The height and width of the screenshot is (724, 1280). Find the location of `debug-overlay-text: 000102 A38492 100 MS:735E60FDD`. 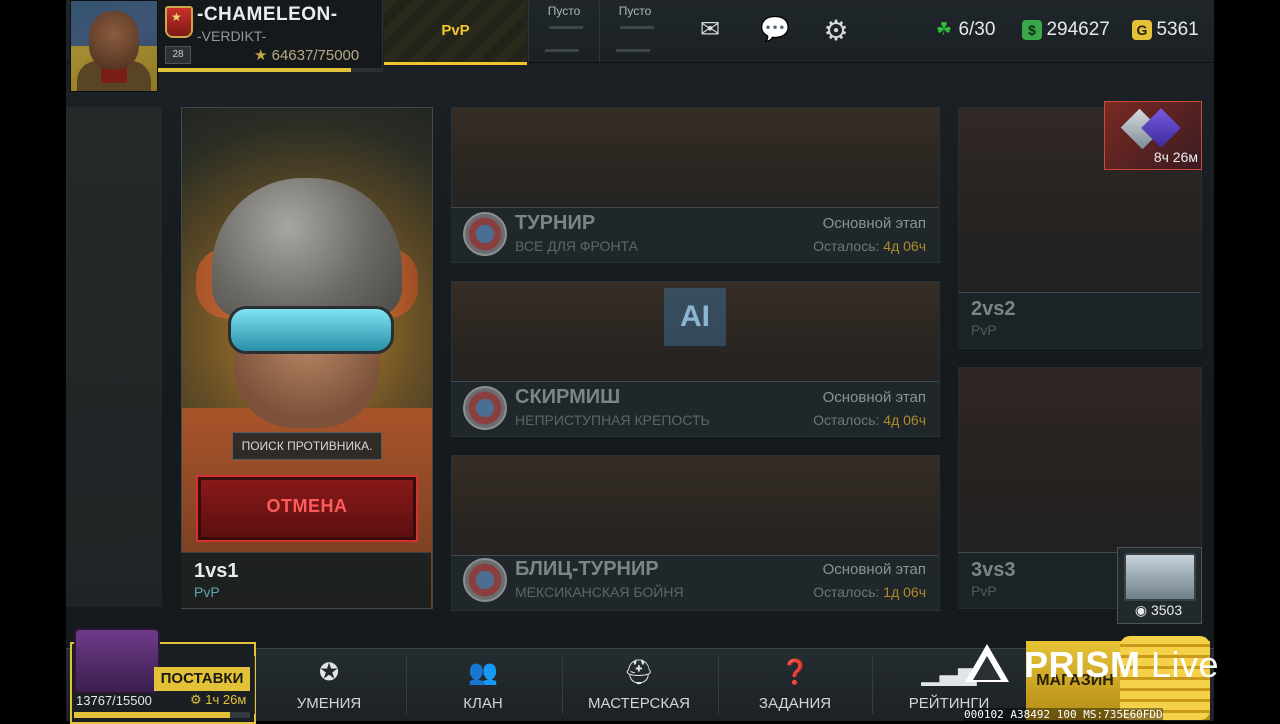

debug-overlay-text: 000102 A38492 100 MS:735E60FDD is located at coordinates (1063, 714).